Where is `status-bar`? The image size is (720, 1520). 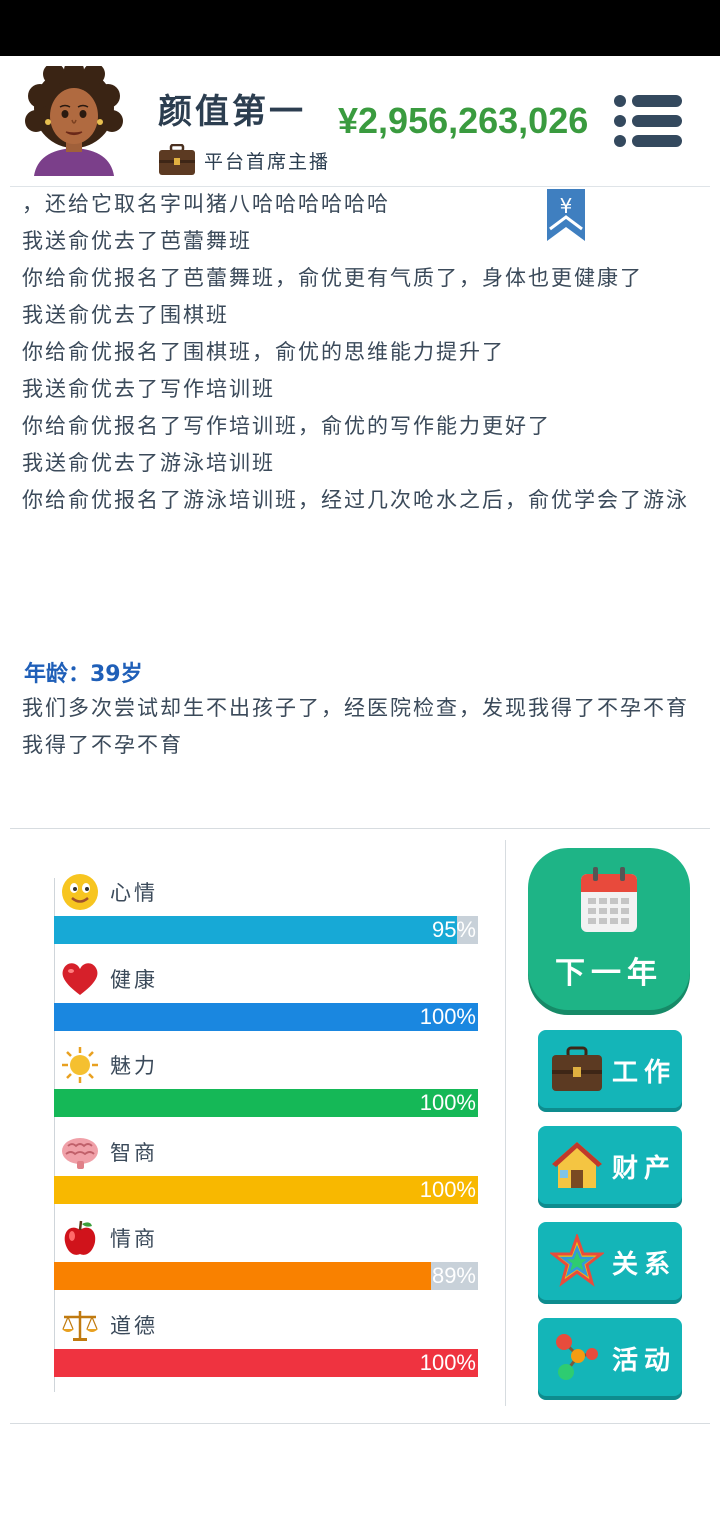
status-bar is located at coordinates (360, 28).